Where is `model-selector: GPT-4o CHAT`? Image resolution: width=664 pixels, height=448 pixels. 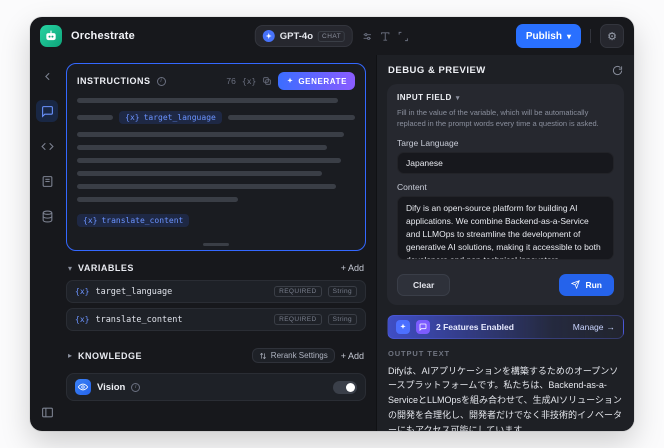 model-selector: GPT-4o CHAT is located at coordinates (304, 36).